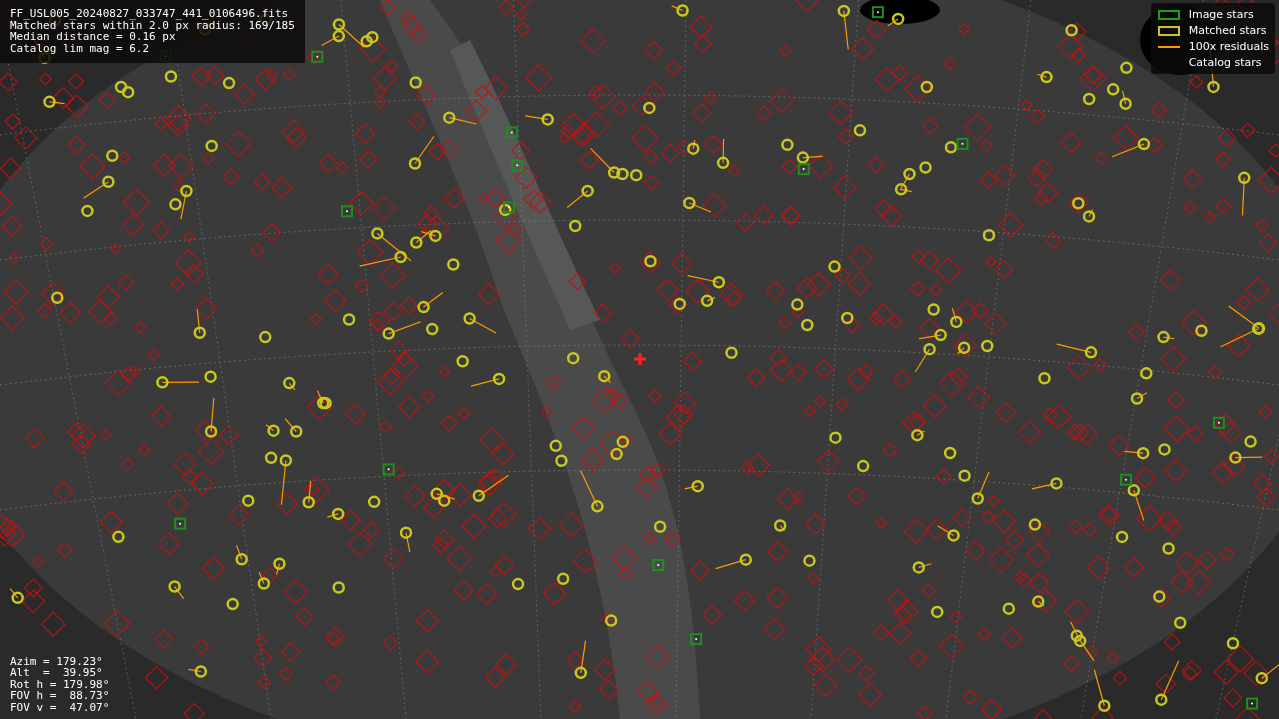 This screenshot has height=719, width=1279. Describe the element at coordinates (60, 684) in the screenshot. I see `pointing-text: Rot h = 179.98°` at that location.